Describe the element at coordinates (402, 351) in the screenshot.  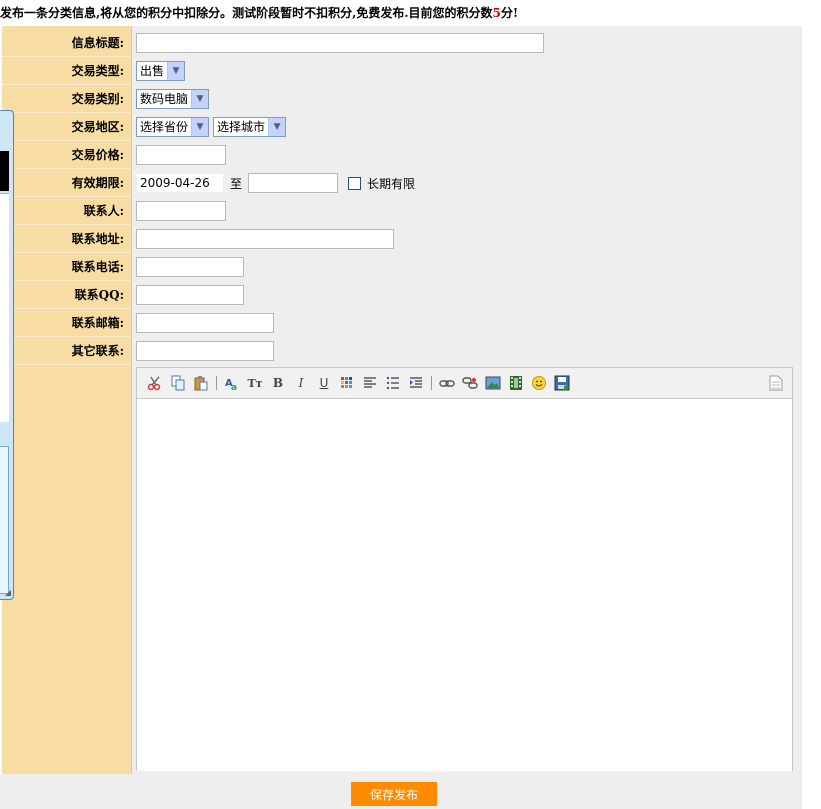
I see `row-other-contact: 其它联系:` at that location.